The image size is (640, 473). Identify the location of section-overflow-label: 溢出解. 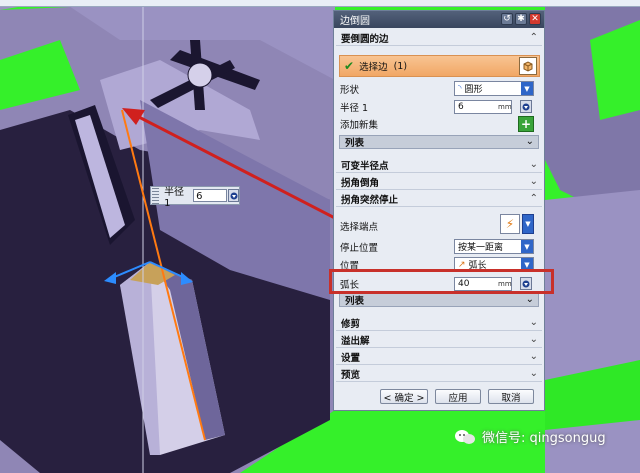
(355, 341).